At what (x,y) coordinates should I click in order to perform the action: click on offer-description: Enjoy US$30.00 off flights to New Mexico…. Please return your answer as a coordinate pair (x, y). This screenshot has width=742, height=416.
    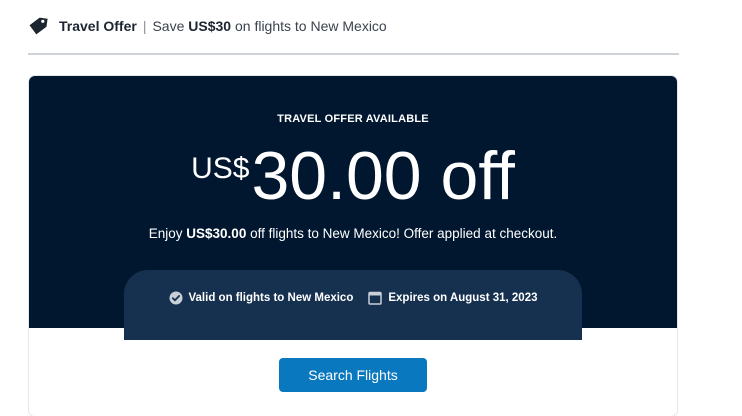
    Looking at the image, I should click on (353, 233).